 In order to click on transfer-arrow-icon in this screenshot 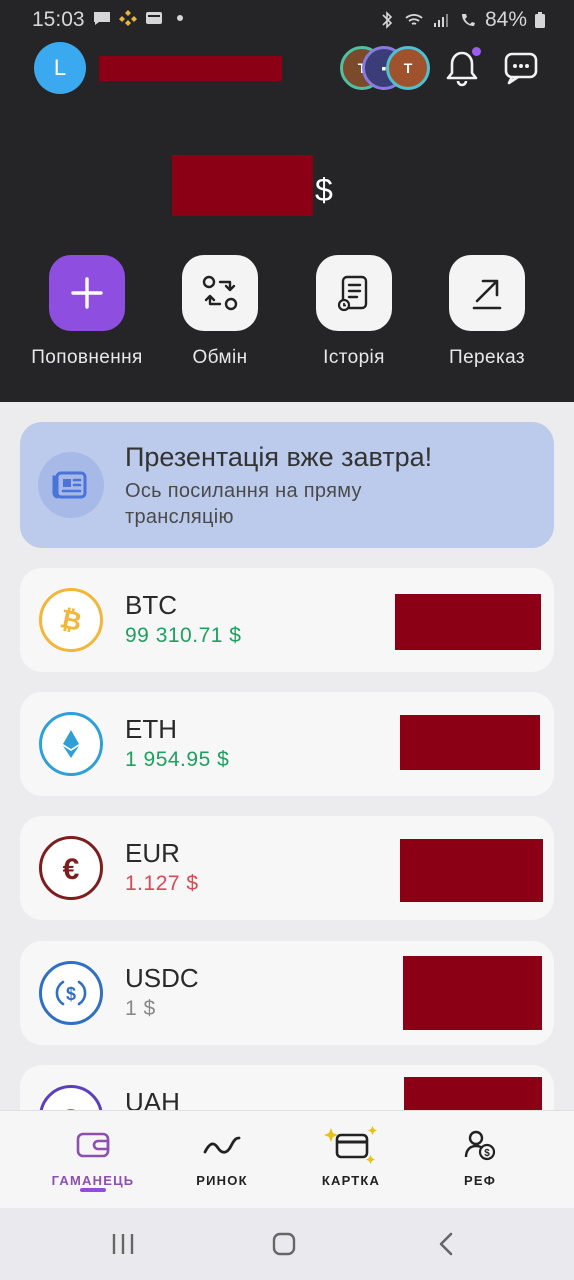, I will do `click(487, 294)`.